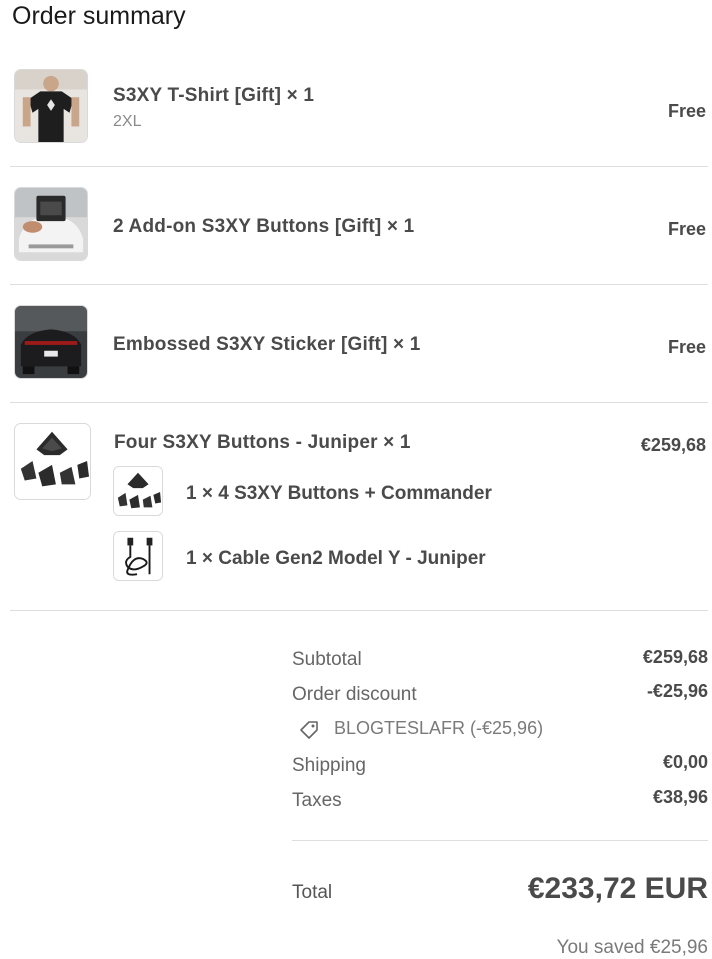  I want to click on order-summary-title: Order summary, so click(99, 16).